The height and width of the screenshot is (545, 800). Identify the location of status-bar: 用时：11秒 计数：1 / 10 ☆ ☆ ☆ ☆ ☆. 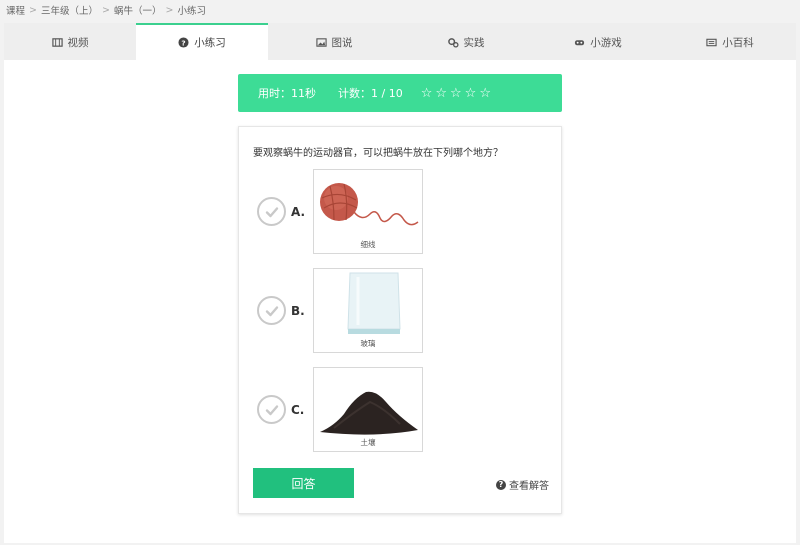
(400, 93).